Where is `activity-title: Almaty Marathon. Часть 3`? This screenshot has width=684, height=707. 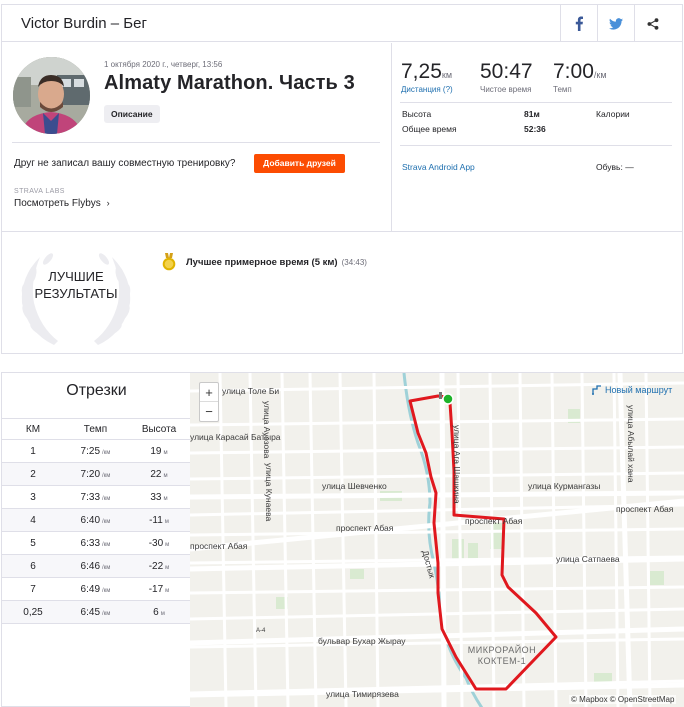
activity-title: Almaty Marathon. Часть 3 is located at coordinates (229, 83).